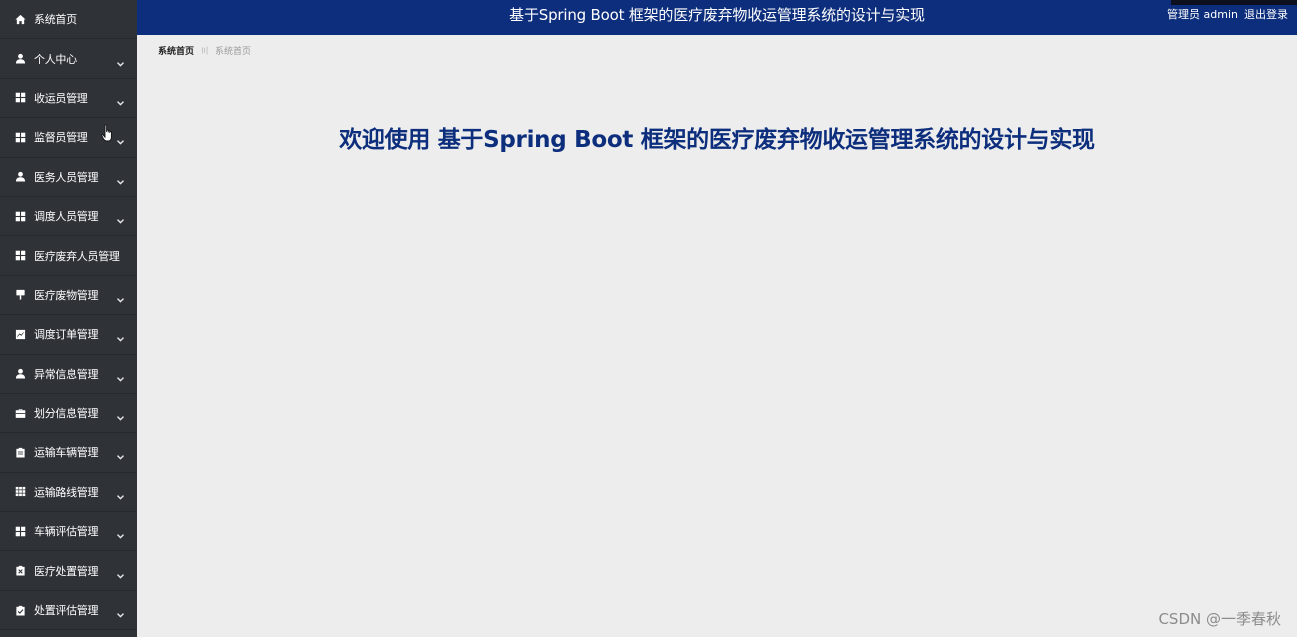 This screenshot has height=637, width=1297. Describe the element at coordinates (55, 20) in the screenshot. I see `sidebar-item-label: 系统首页` at that location.